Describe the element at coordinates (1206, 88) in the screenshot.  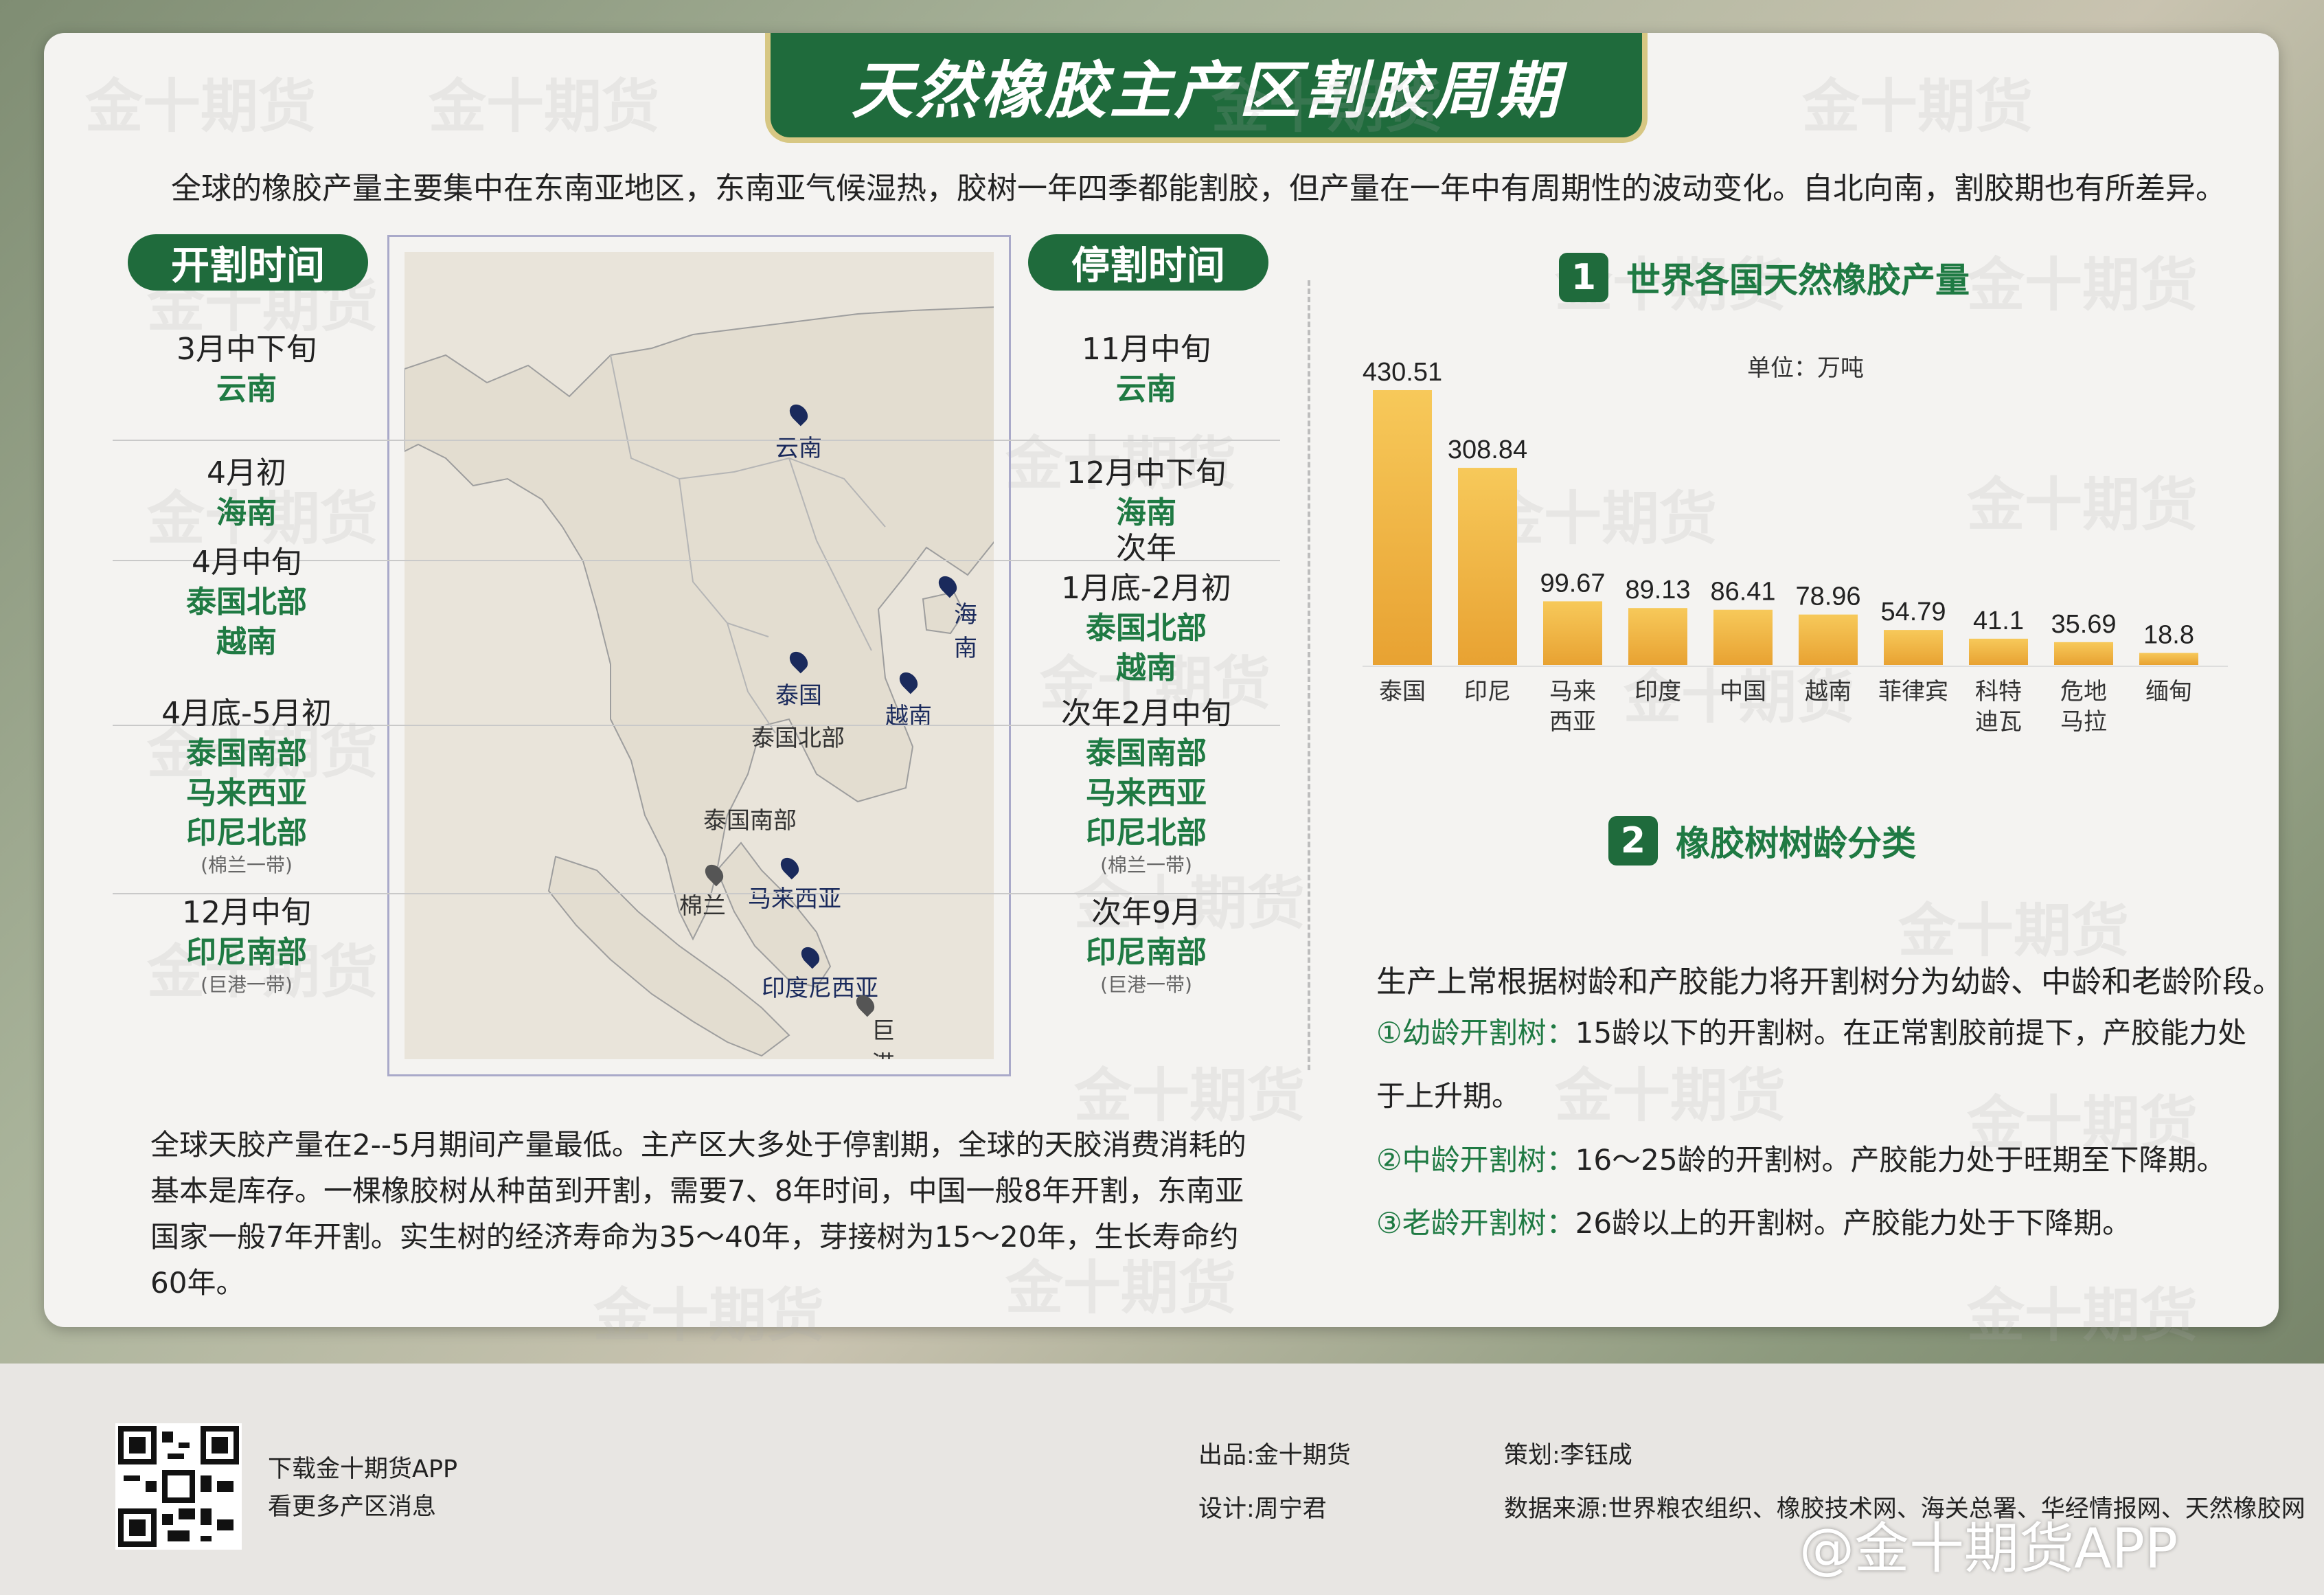
I see `title-banner: 天然橡胶主产区割胶周期` at that location.